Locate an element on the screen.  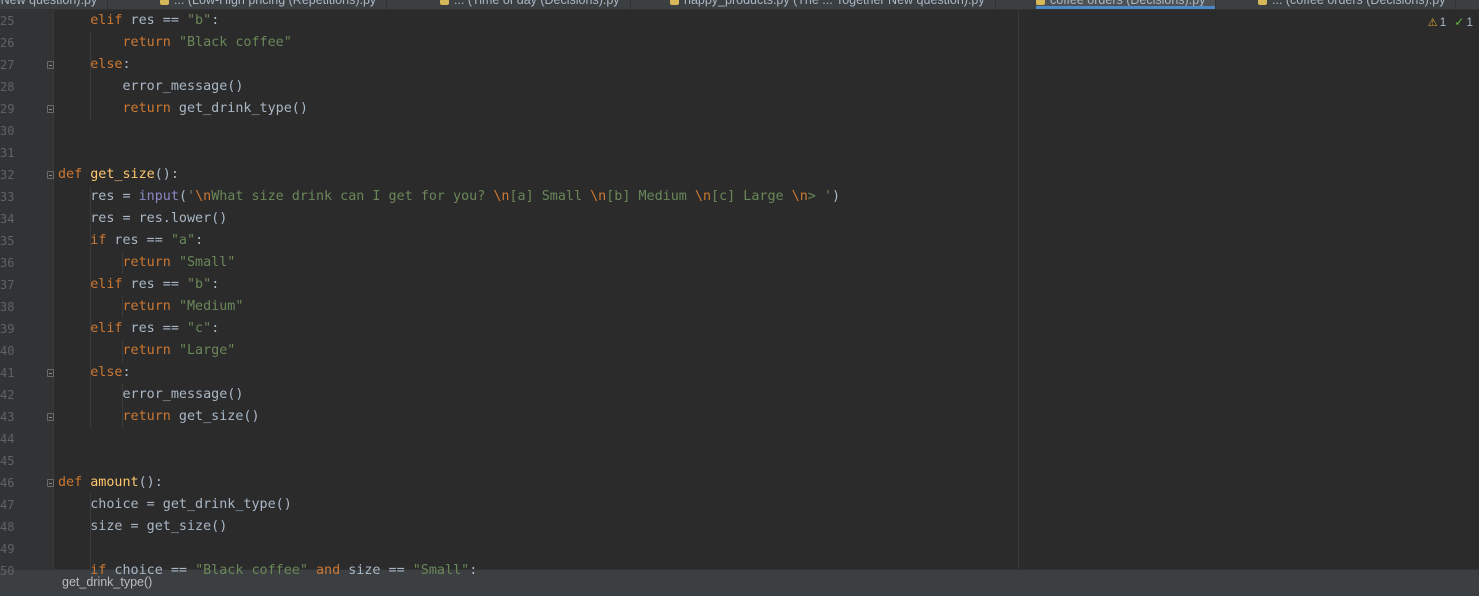
code-line: 30 is located at coordinates (739, 131).